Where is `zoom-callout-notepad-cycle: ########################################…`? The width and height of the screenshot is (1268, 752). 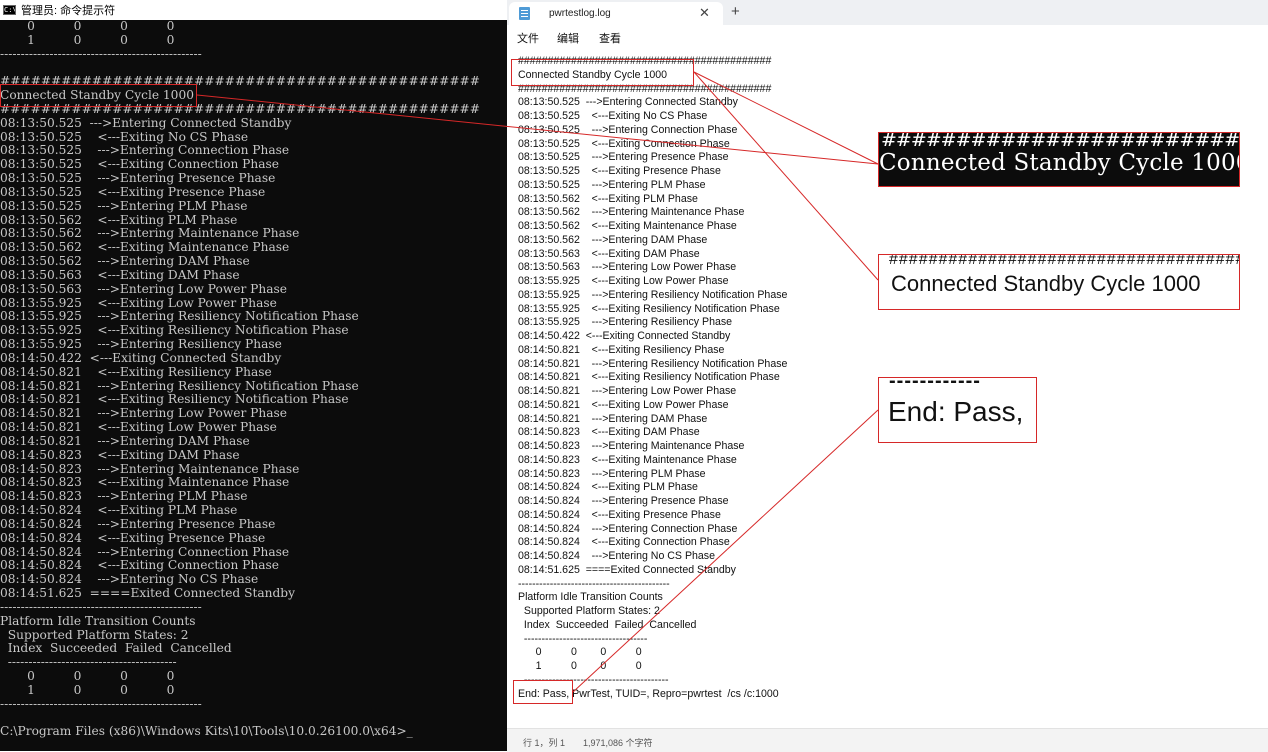 zoom-callout-notepad-cycle: ########################################… is located at coordinates (1059, 282).